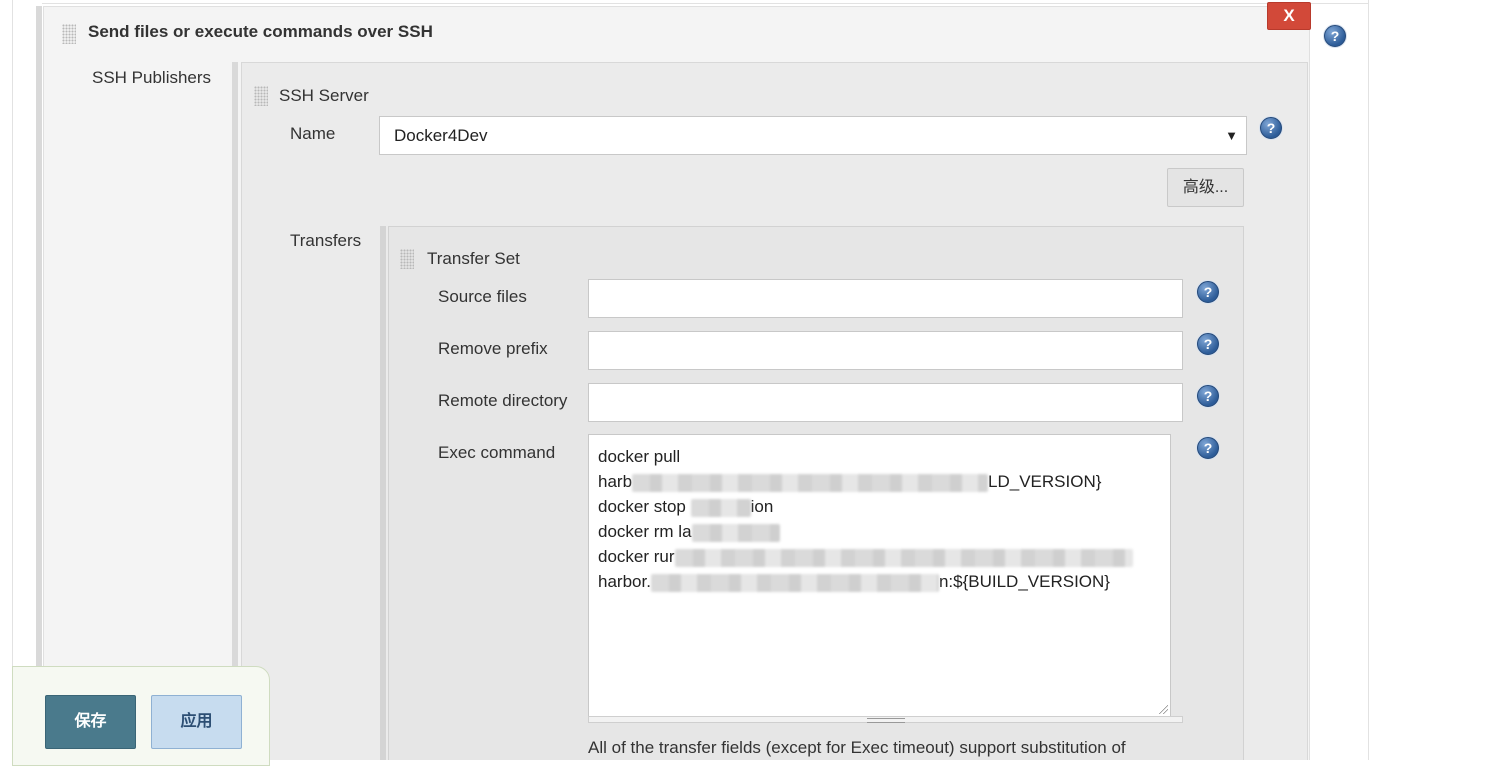  What do you see at coordinates (497, 452) in the screenshot?
I see `exec-command-label: Exec command` at bounding box center [497, 452].